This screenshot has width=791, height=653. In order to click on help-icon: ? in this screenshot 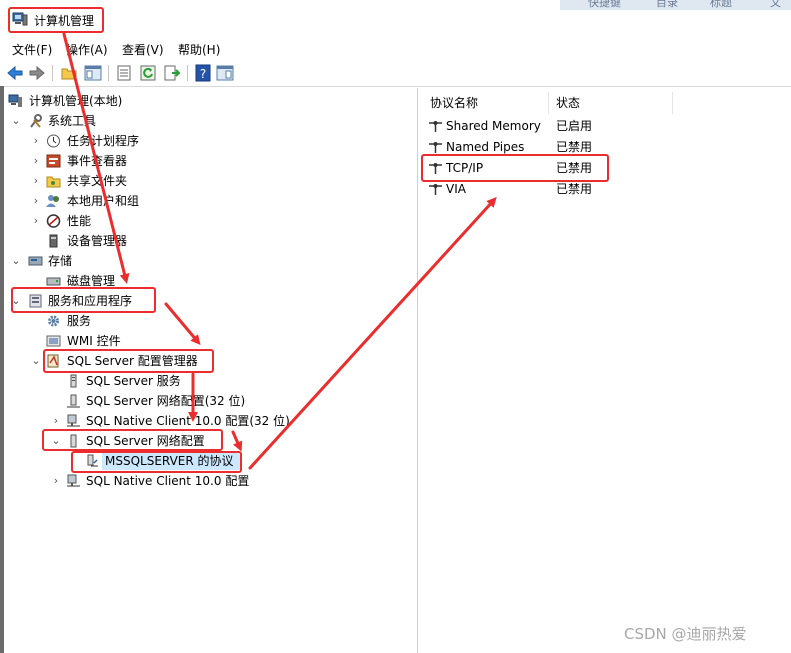, I will do `click(203, 73)`.